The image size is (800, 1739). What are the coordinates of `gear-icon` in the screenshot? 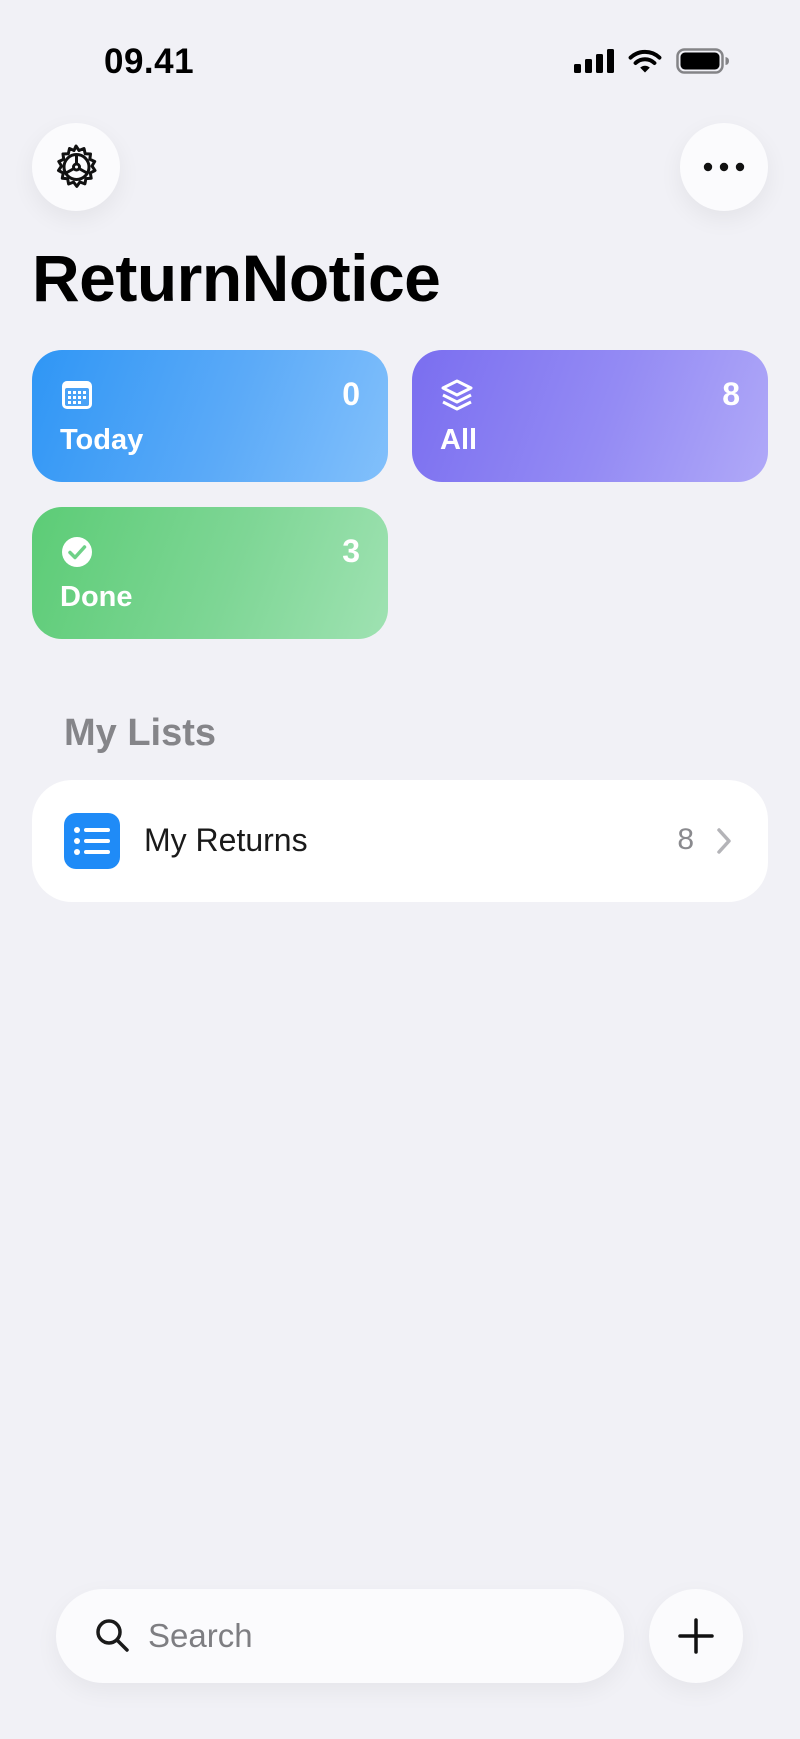 It's located at (77, 166).